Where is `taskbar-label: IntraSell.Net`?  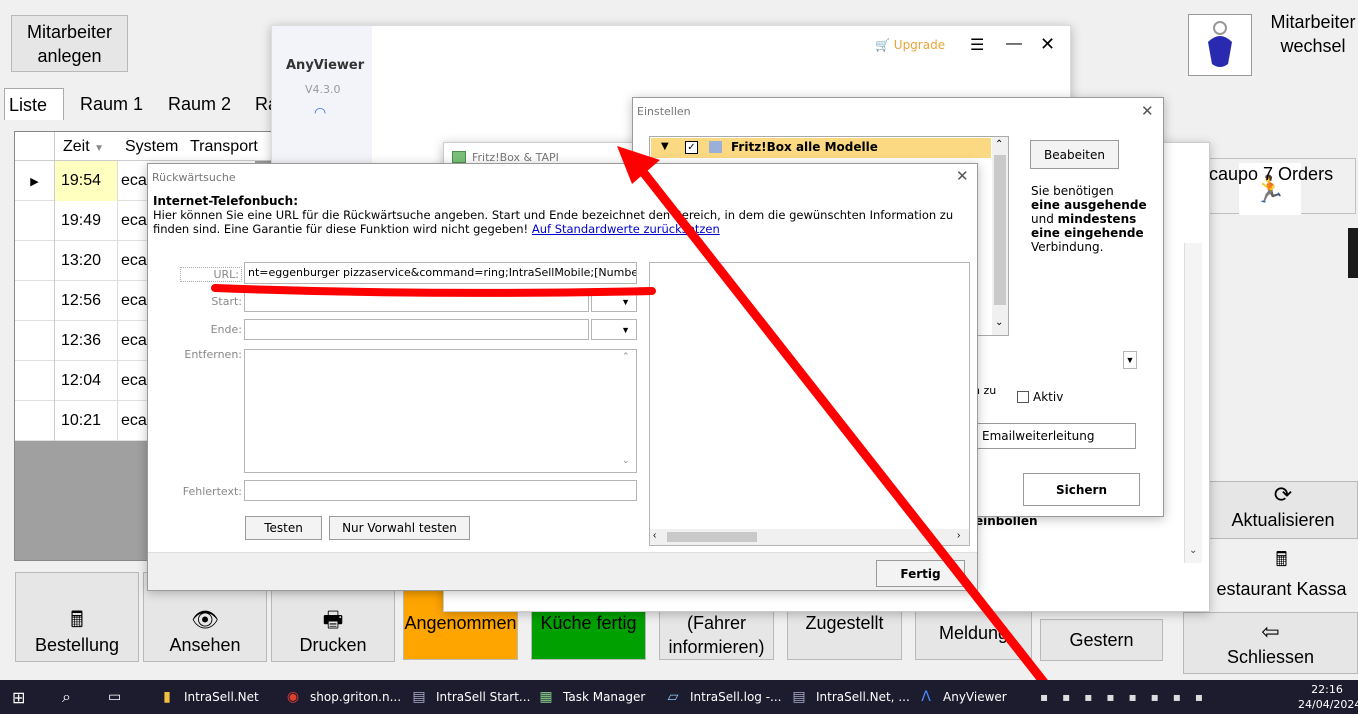 taskbar-label: IntraSell.Net is located at coordinates (221, 697).